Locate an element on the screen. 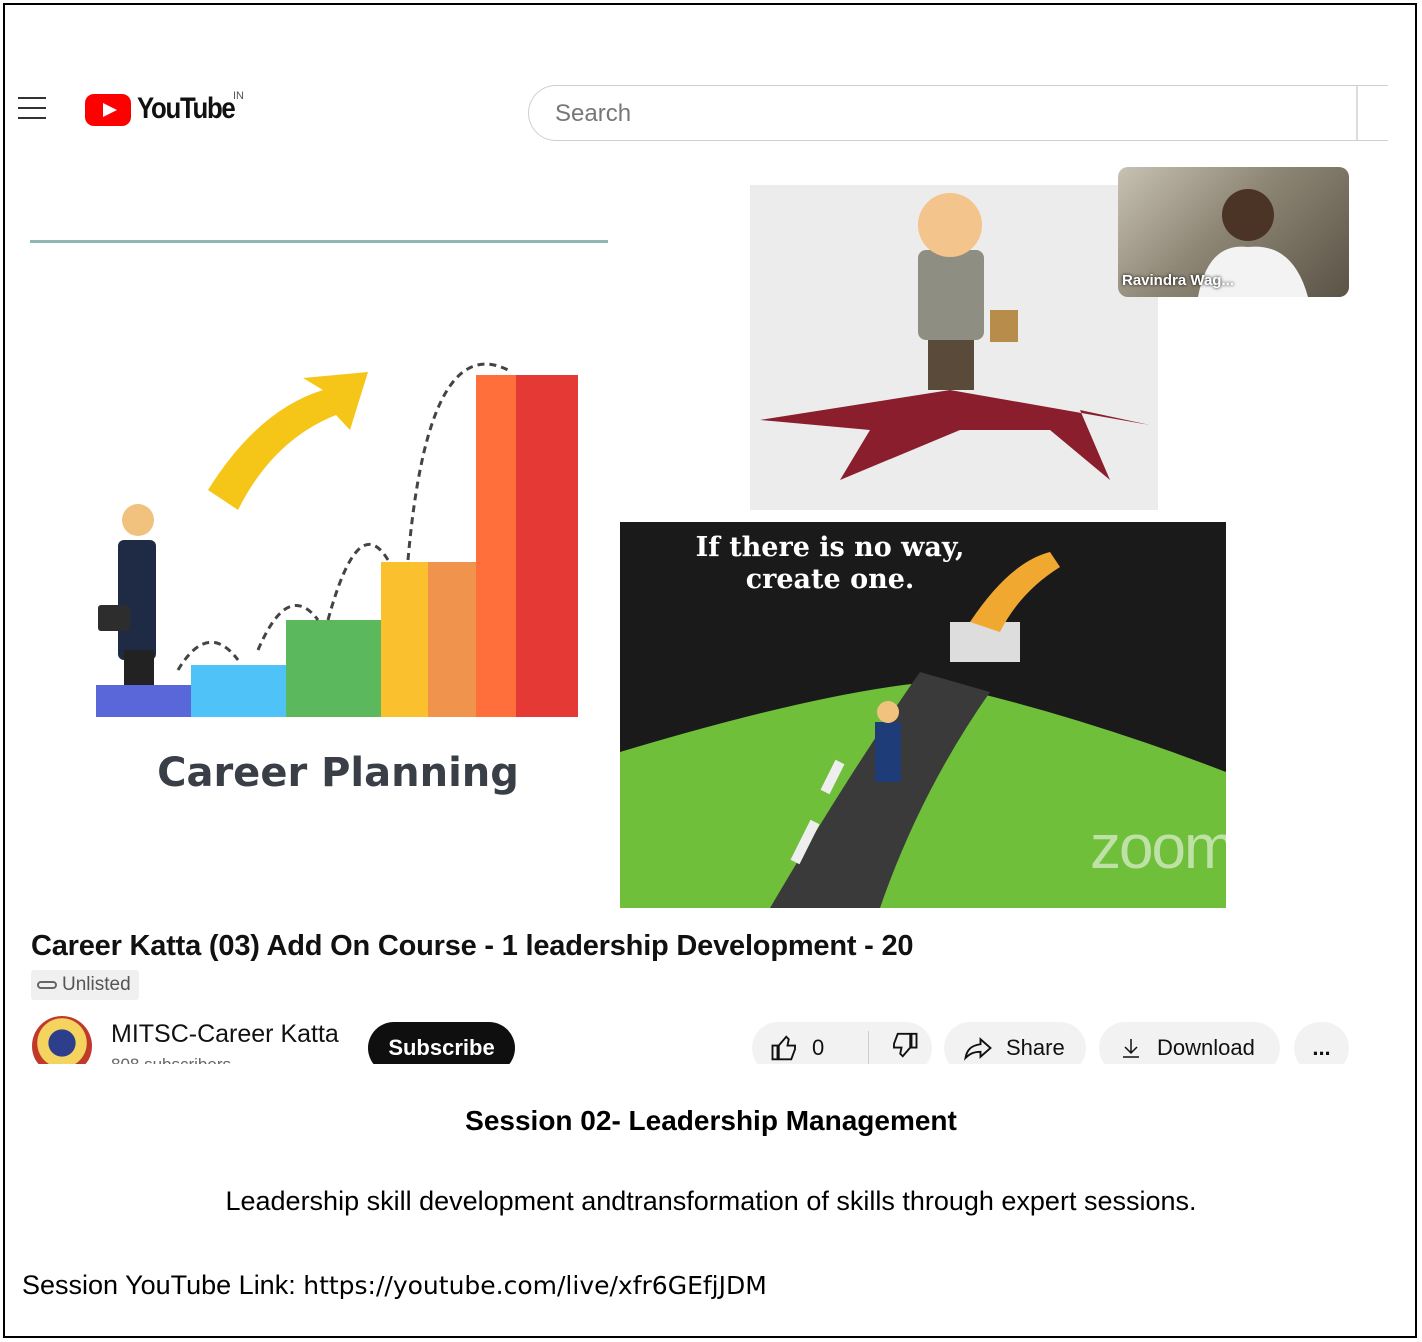  share-label: Share is located at coordinates (1035, 1047).